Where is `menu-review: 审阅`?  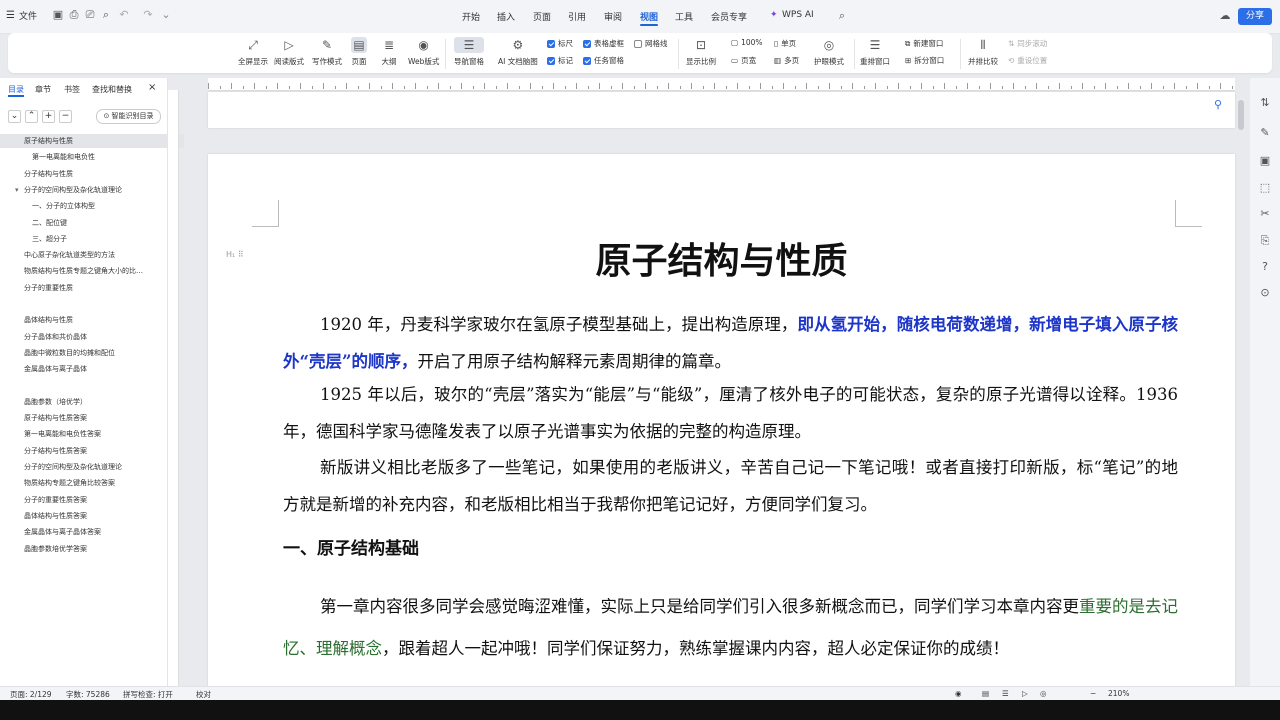
menu-review: 审阅 is located at coordinates (613, 16).